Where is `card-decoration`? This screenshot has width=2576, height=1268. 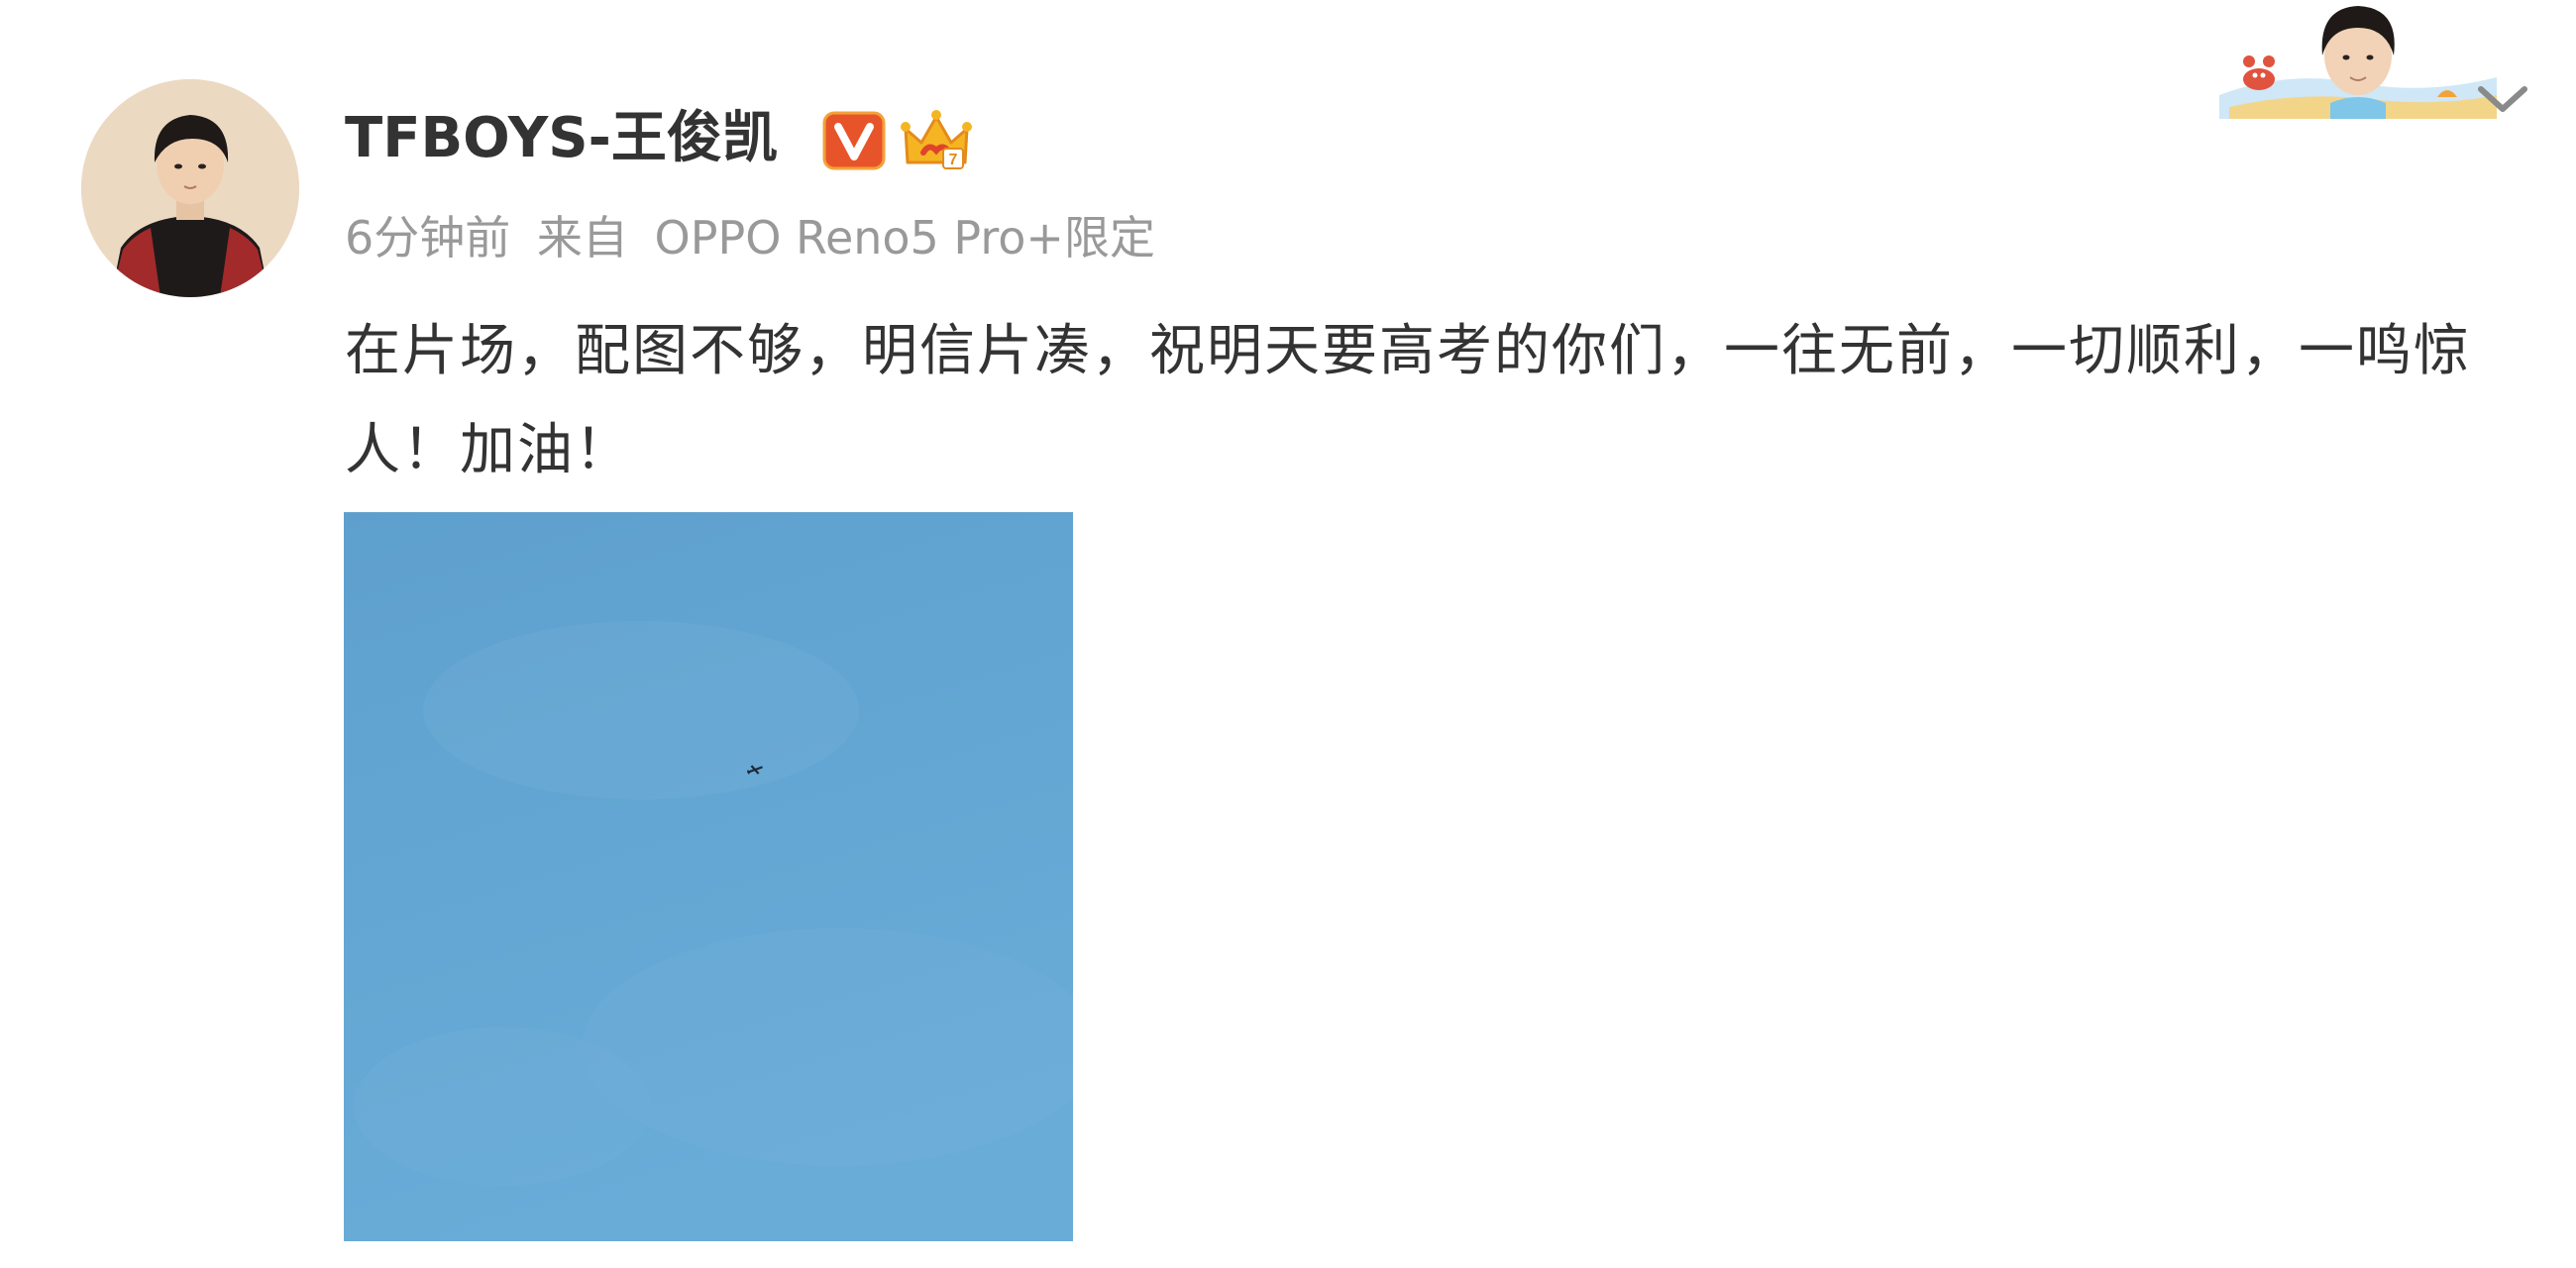 card-decoration is located at coordinates (2358, 59).